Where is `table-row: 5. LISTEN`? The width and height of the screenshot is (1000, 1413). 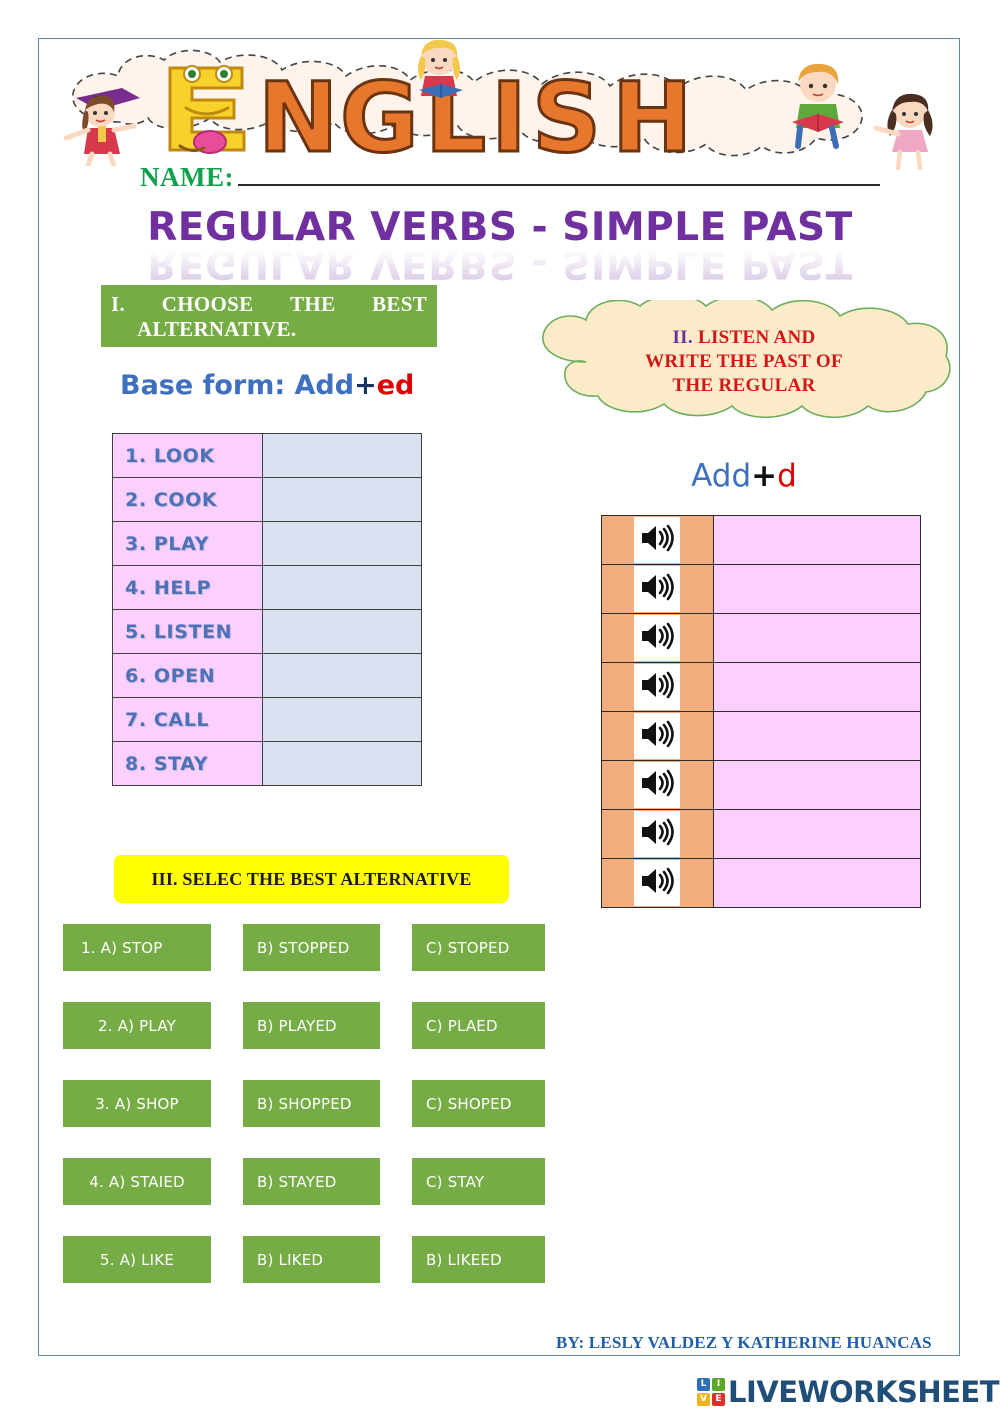
table-row: 5. LISTEN is located at coordinates (267, 631).